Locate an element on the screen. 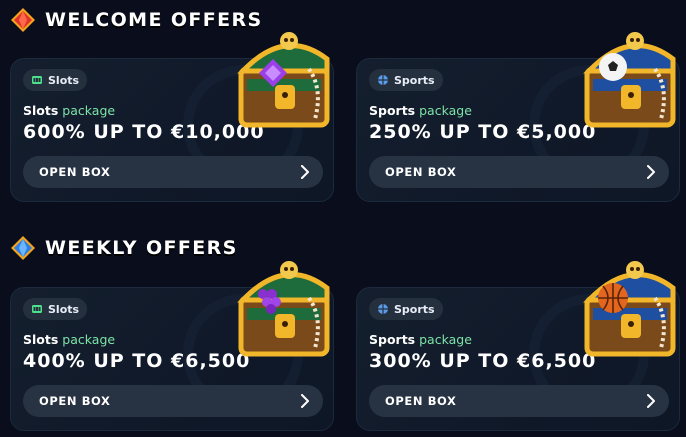  treasure-chest-basketball is located at coordinates (629, 309).